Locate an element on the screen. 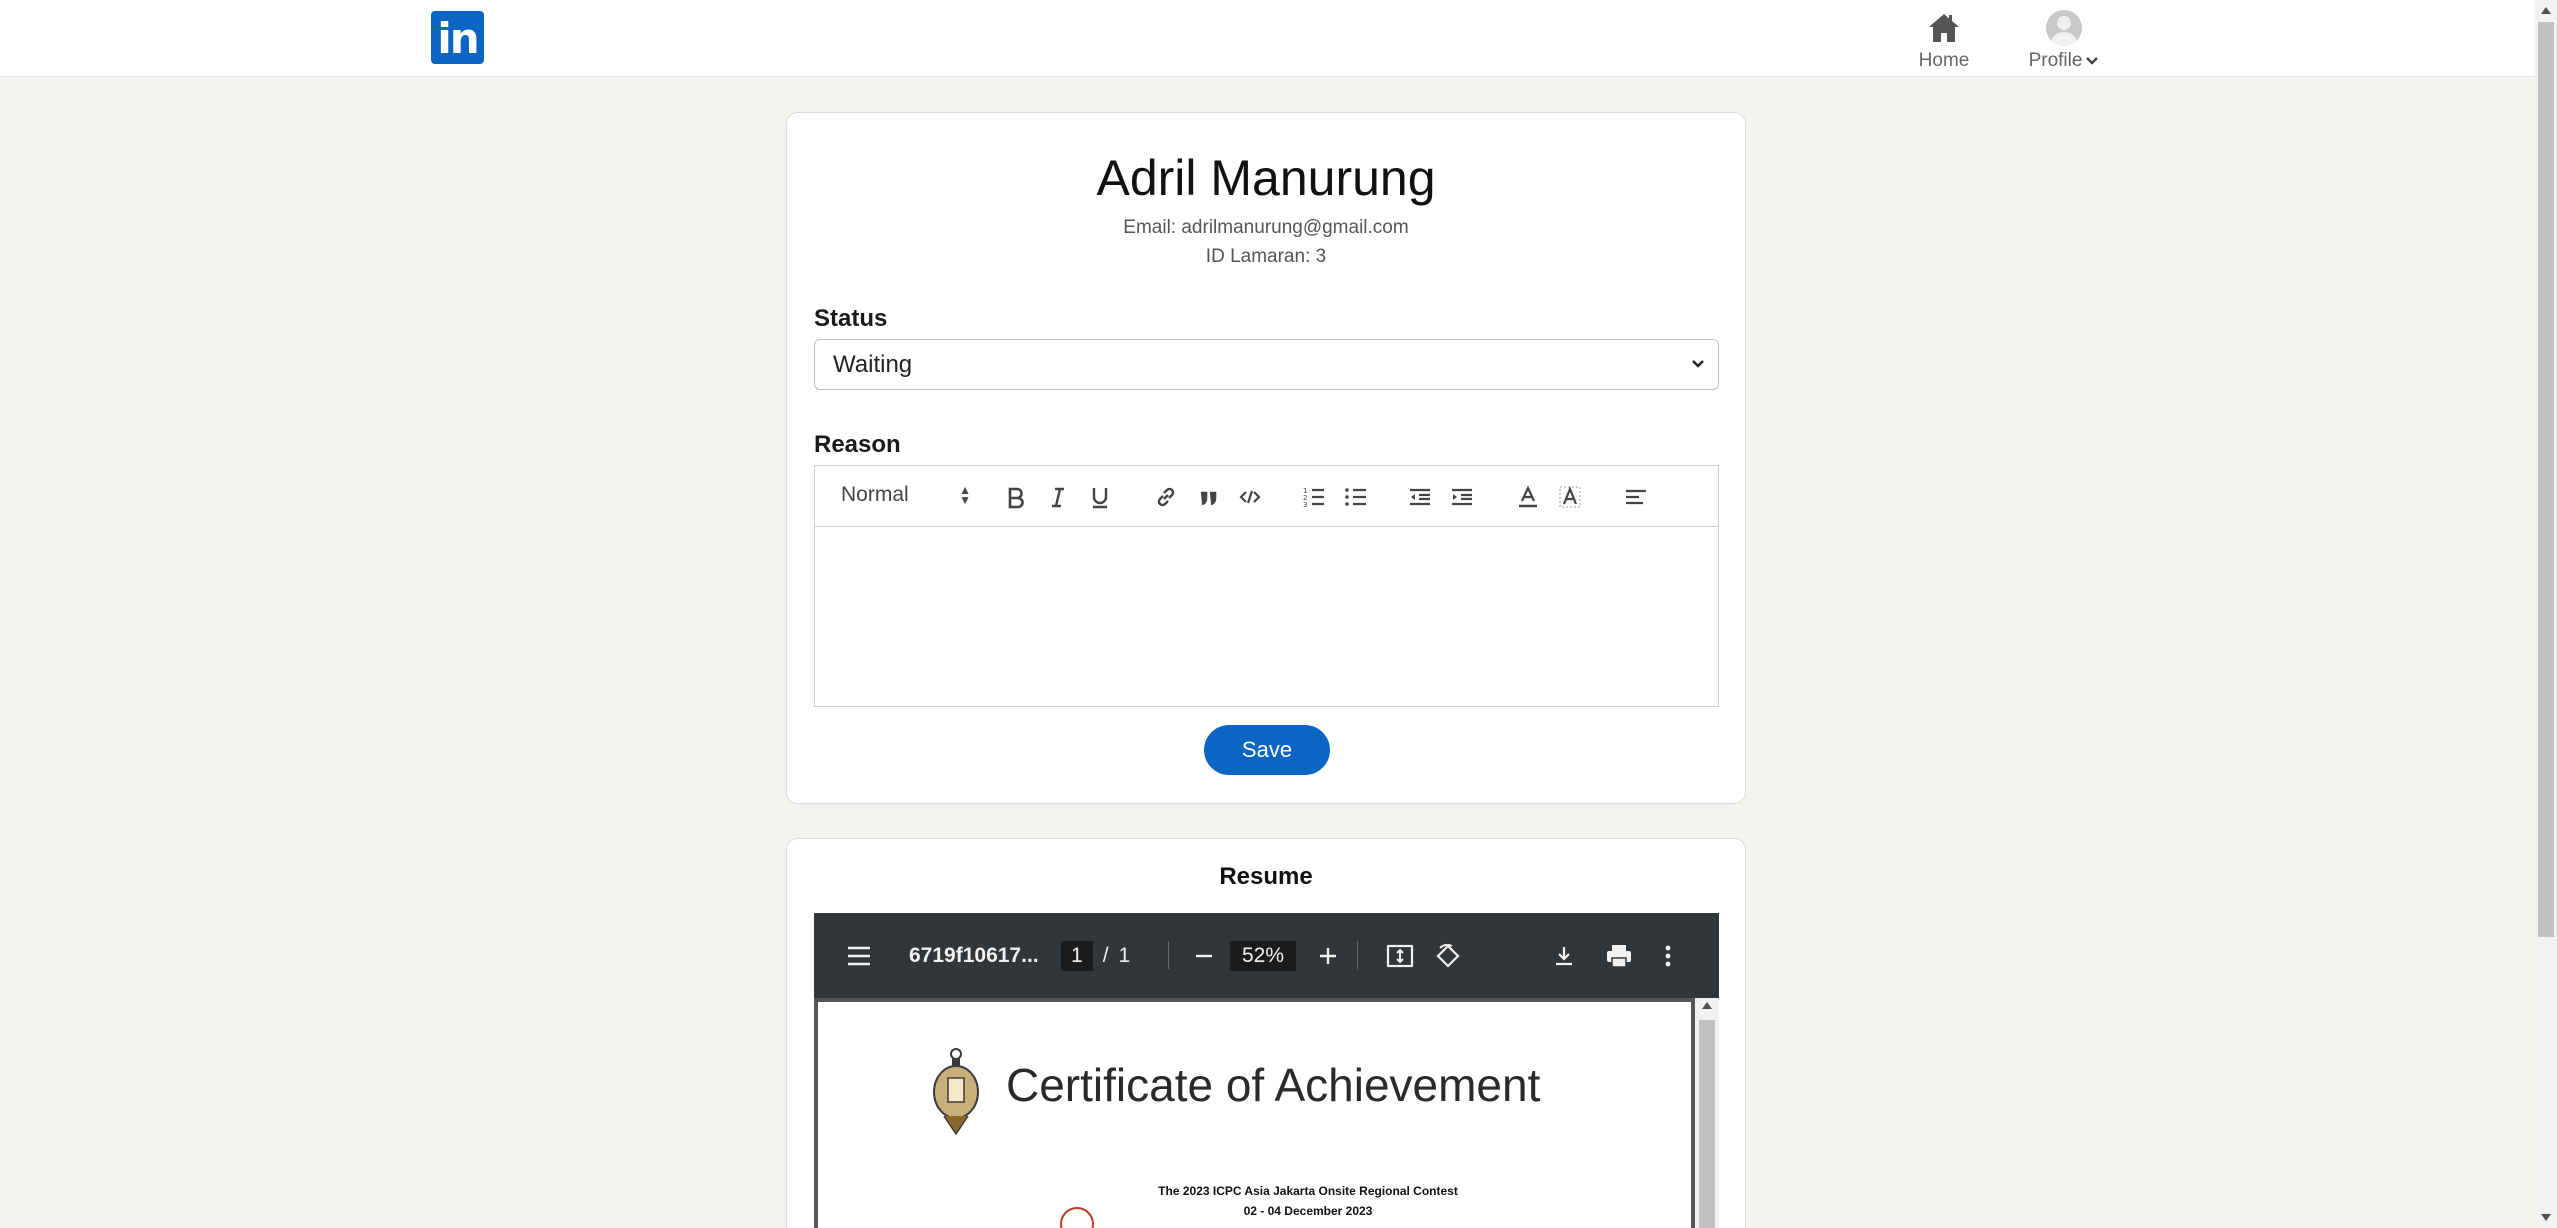 The width and height of the screenshot is (2557, 1228). certificate-date: 02 - 04 December 2023 is located at coordinates (1308, 1211).